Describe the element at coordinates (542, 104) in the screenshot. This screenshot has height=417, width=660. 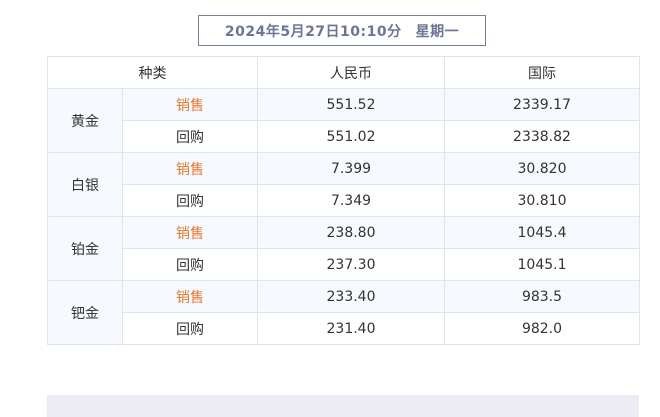
I see `intl-price: 2339.17` at that location.